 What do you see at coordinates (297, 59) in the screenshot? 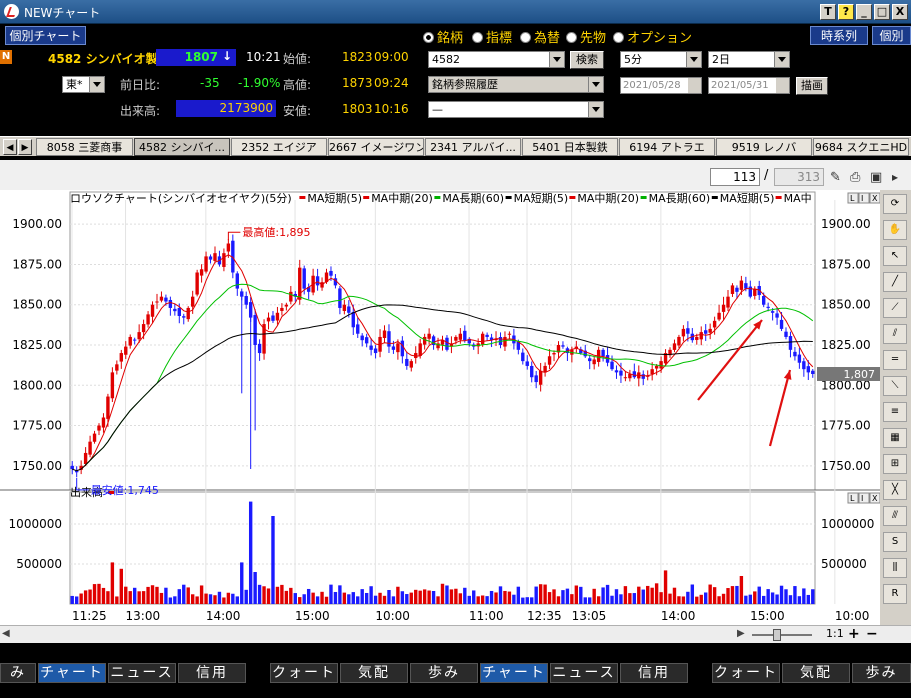
I see `open-label: 始値:` at bounding box center [297, 59].